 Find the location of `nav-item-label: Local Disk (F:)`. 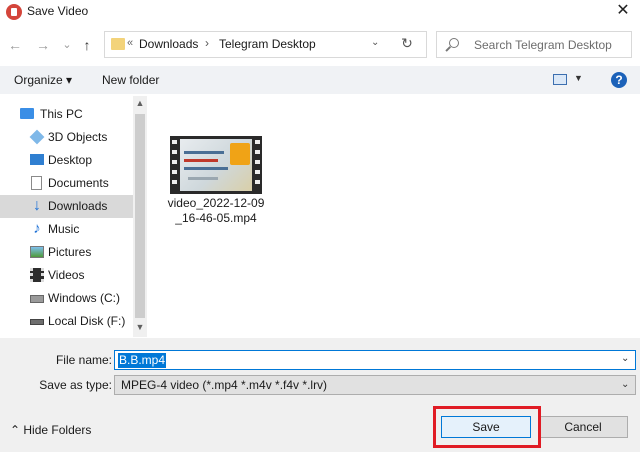

nav-item-label: Local Disk (F:) is located at coordinates (87, 321).